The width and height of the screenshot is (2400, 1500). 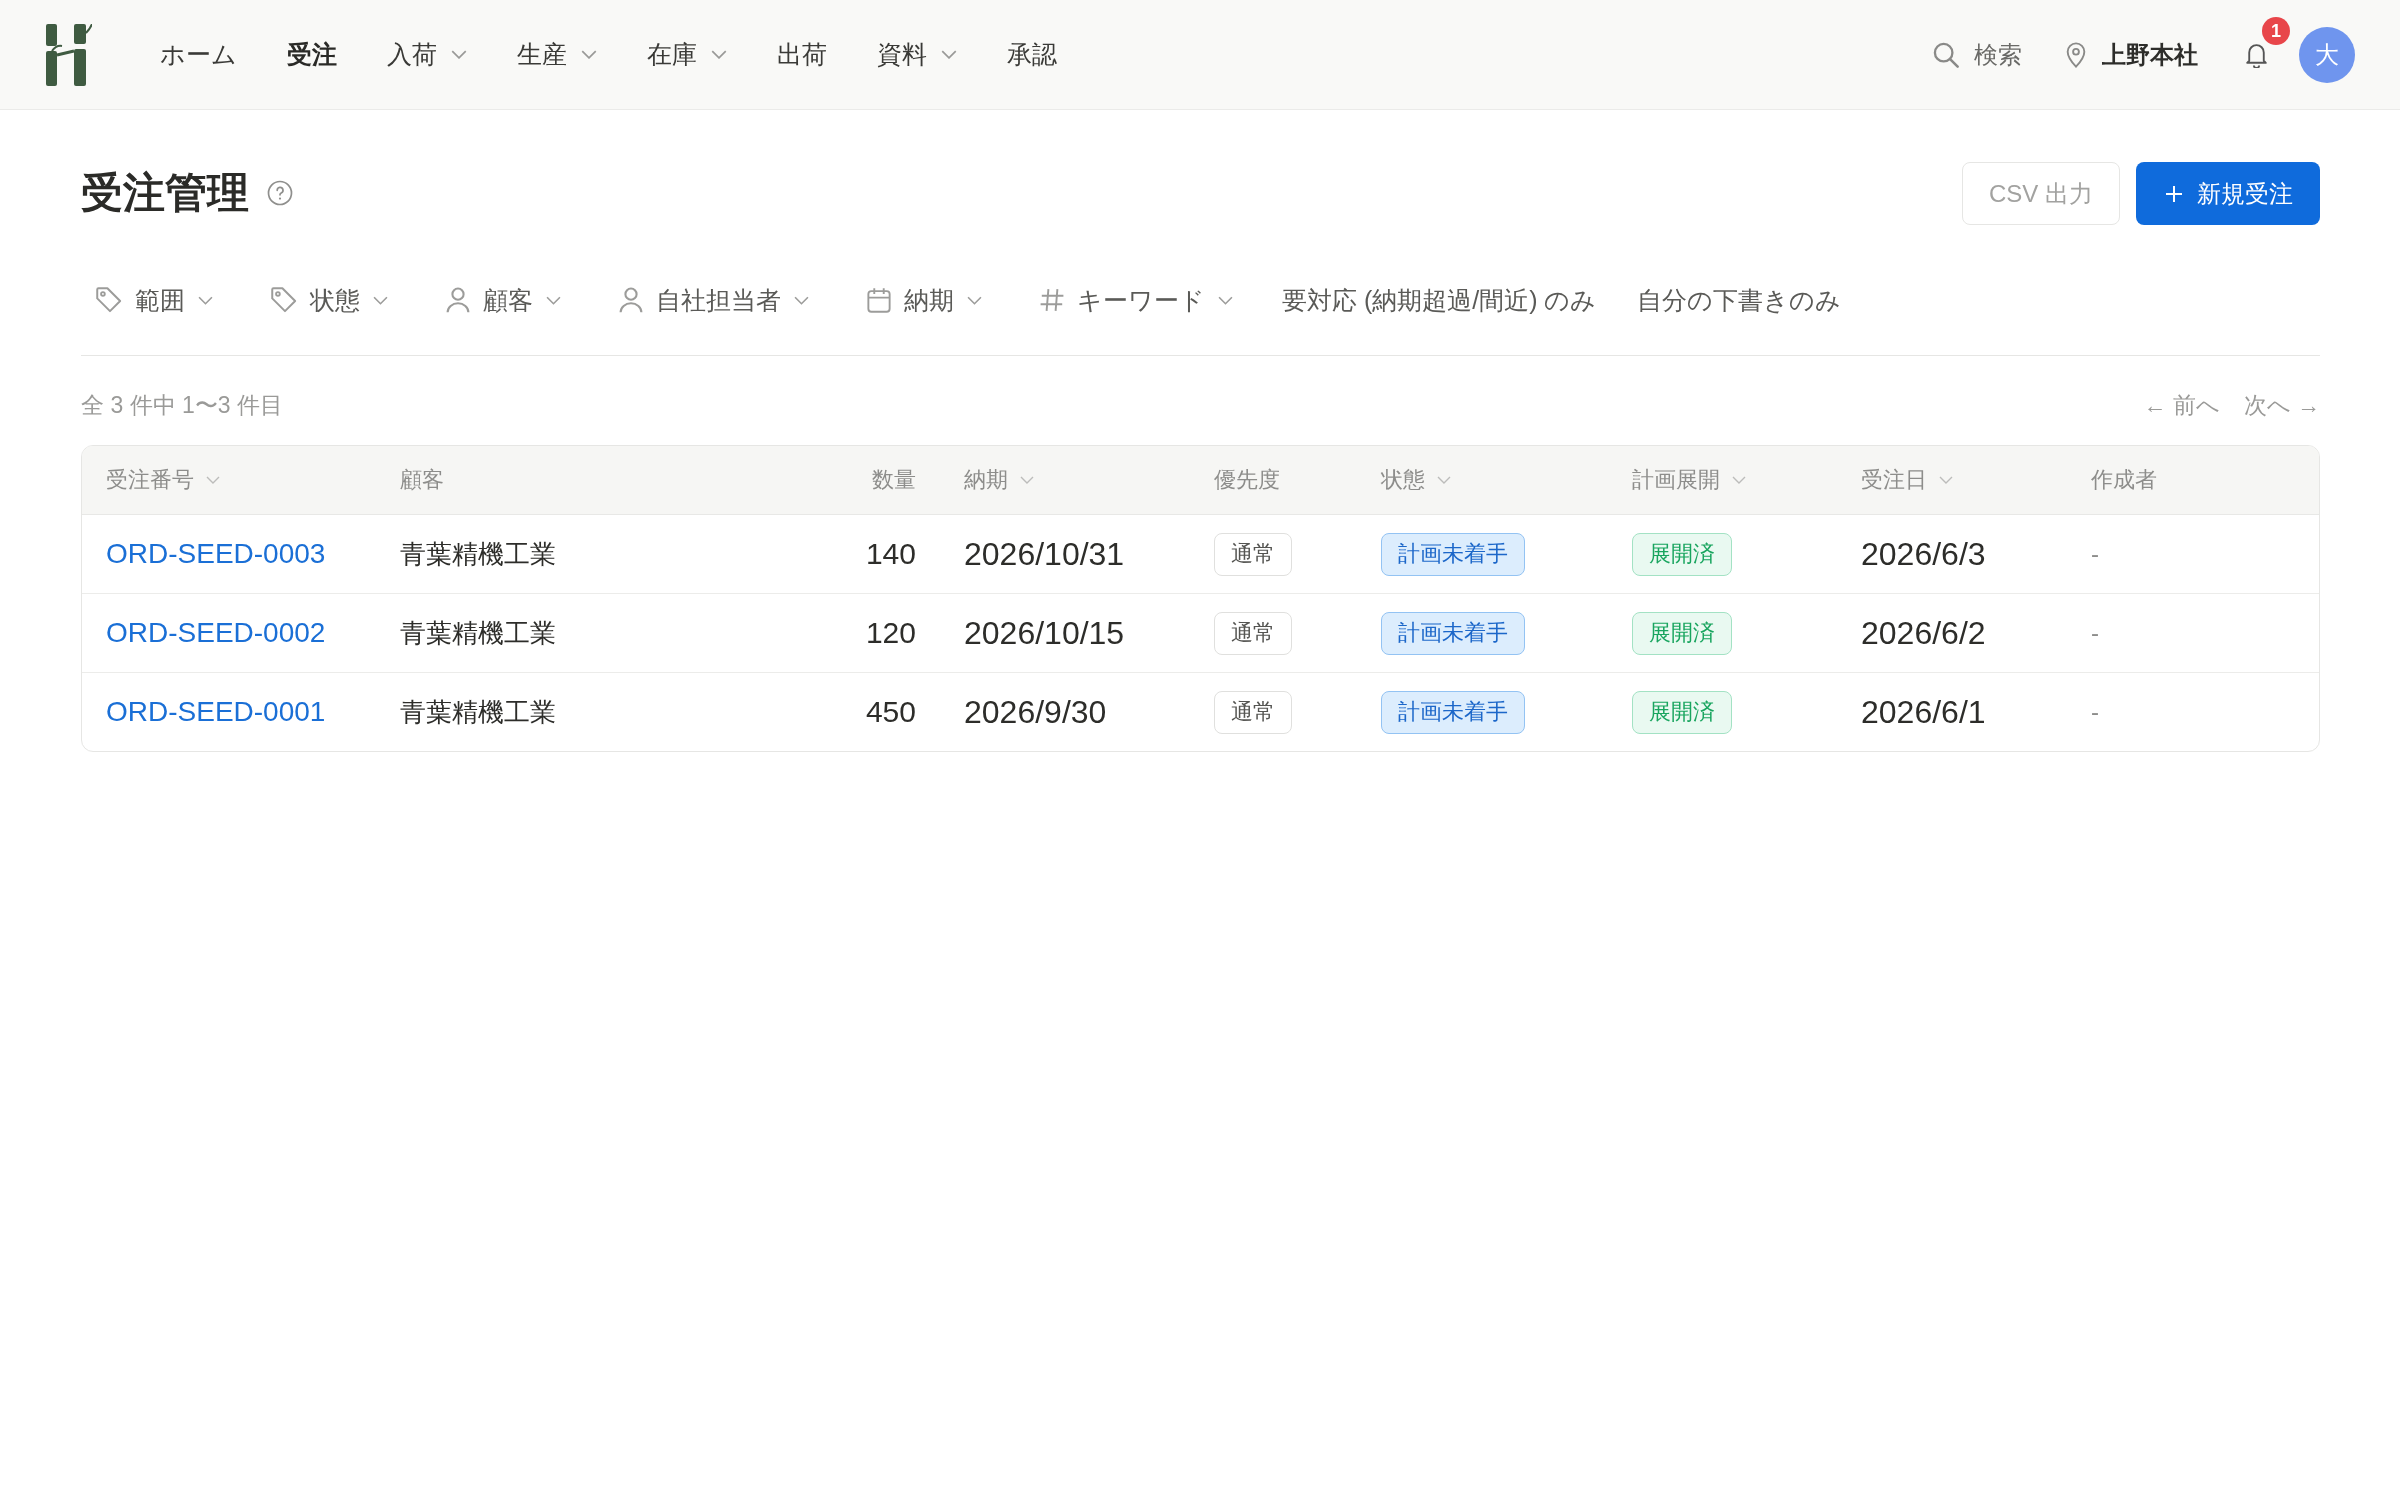 What do you see at coordinates (2228, 193) in the screenshot?
I see `new-order-button: 新規受注` at bounding box center [2228, 193].